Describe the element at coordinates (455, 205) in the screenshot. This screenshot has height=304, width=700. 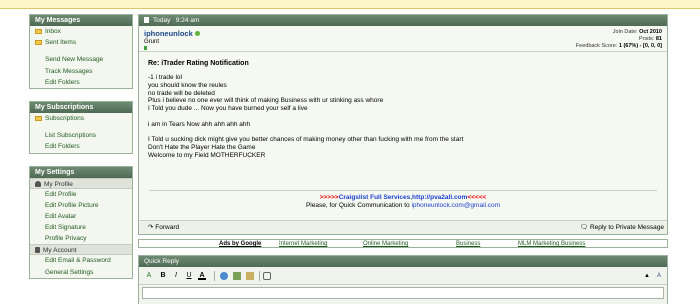
I see `sig-email-link: iphoneunlock.com@gmail.com` at that location.